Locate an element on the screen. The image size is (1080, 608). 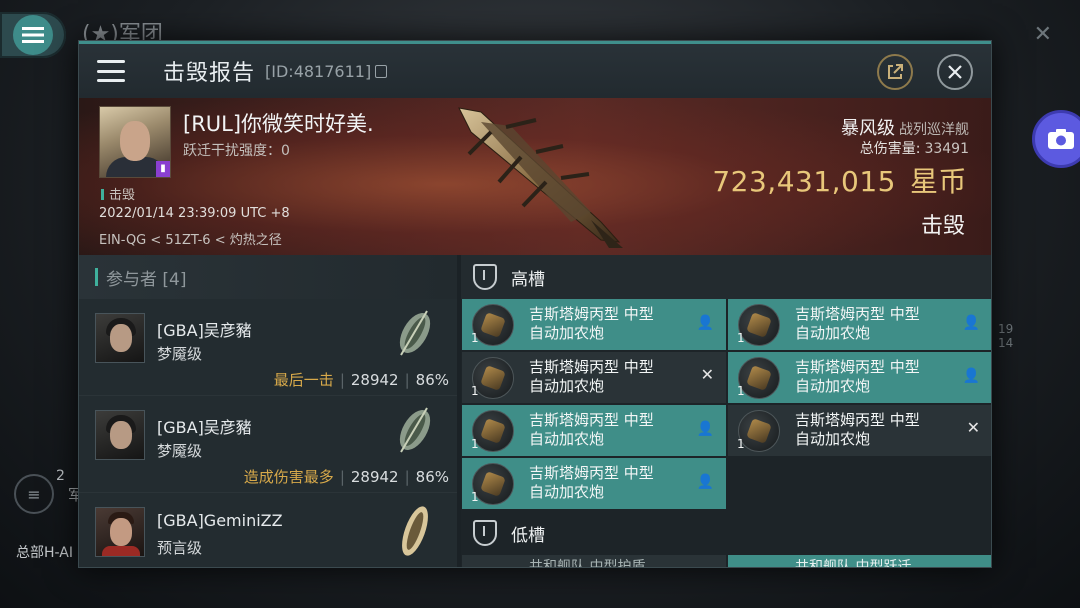
dialog-header: 击毁报告 [ID:4817611] is located at coordinates (535, 71).